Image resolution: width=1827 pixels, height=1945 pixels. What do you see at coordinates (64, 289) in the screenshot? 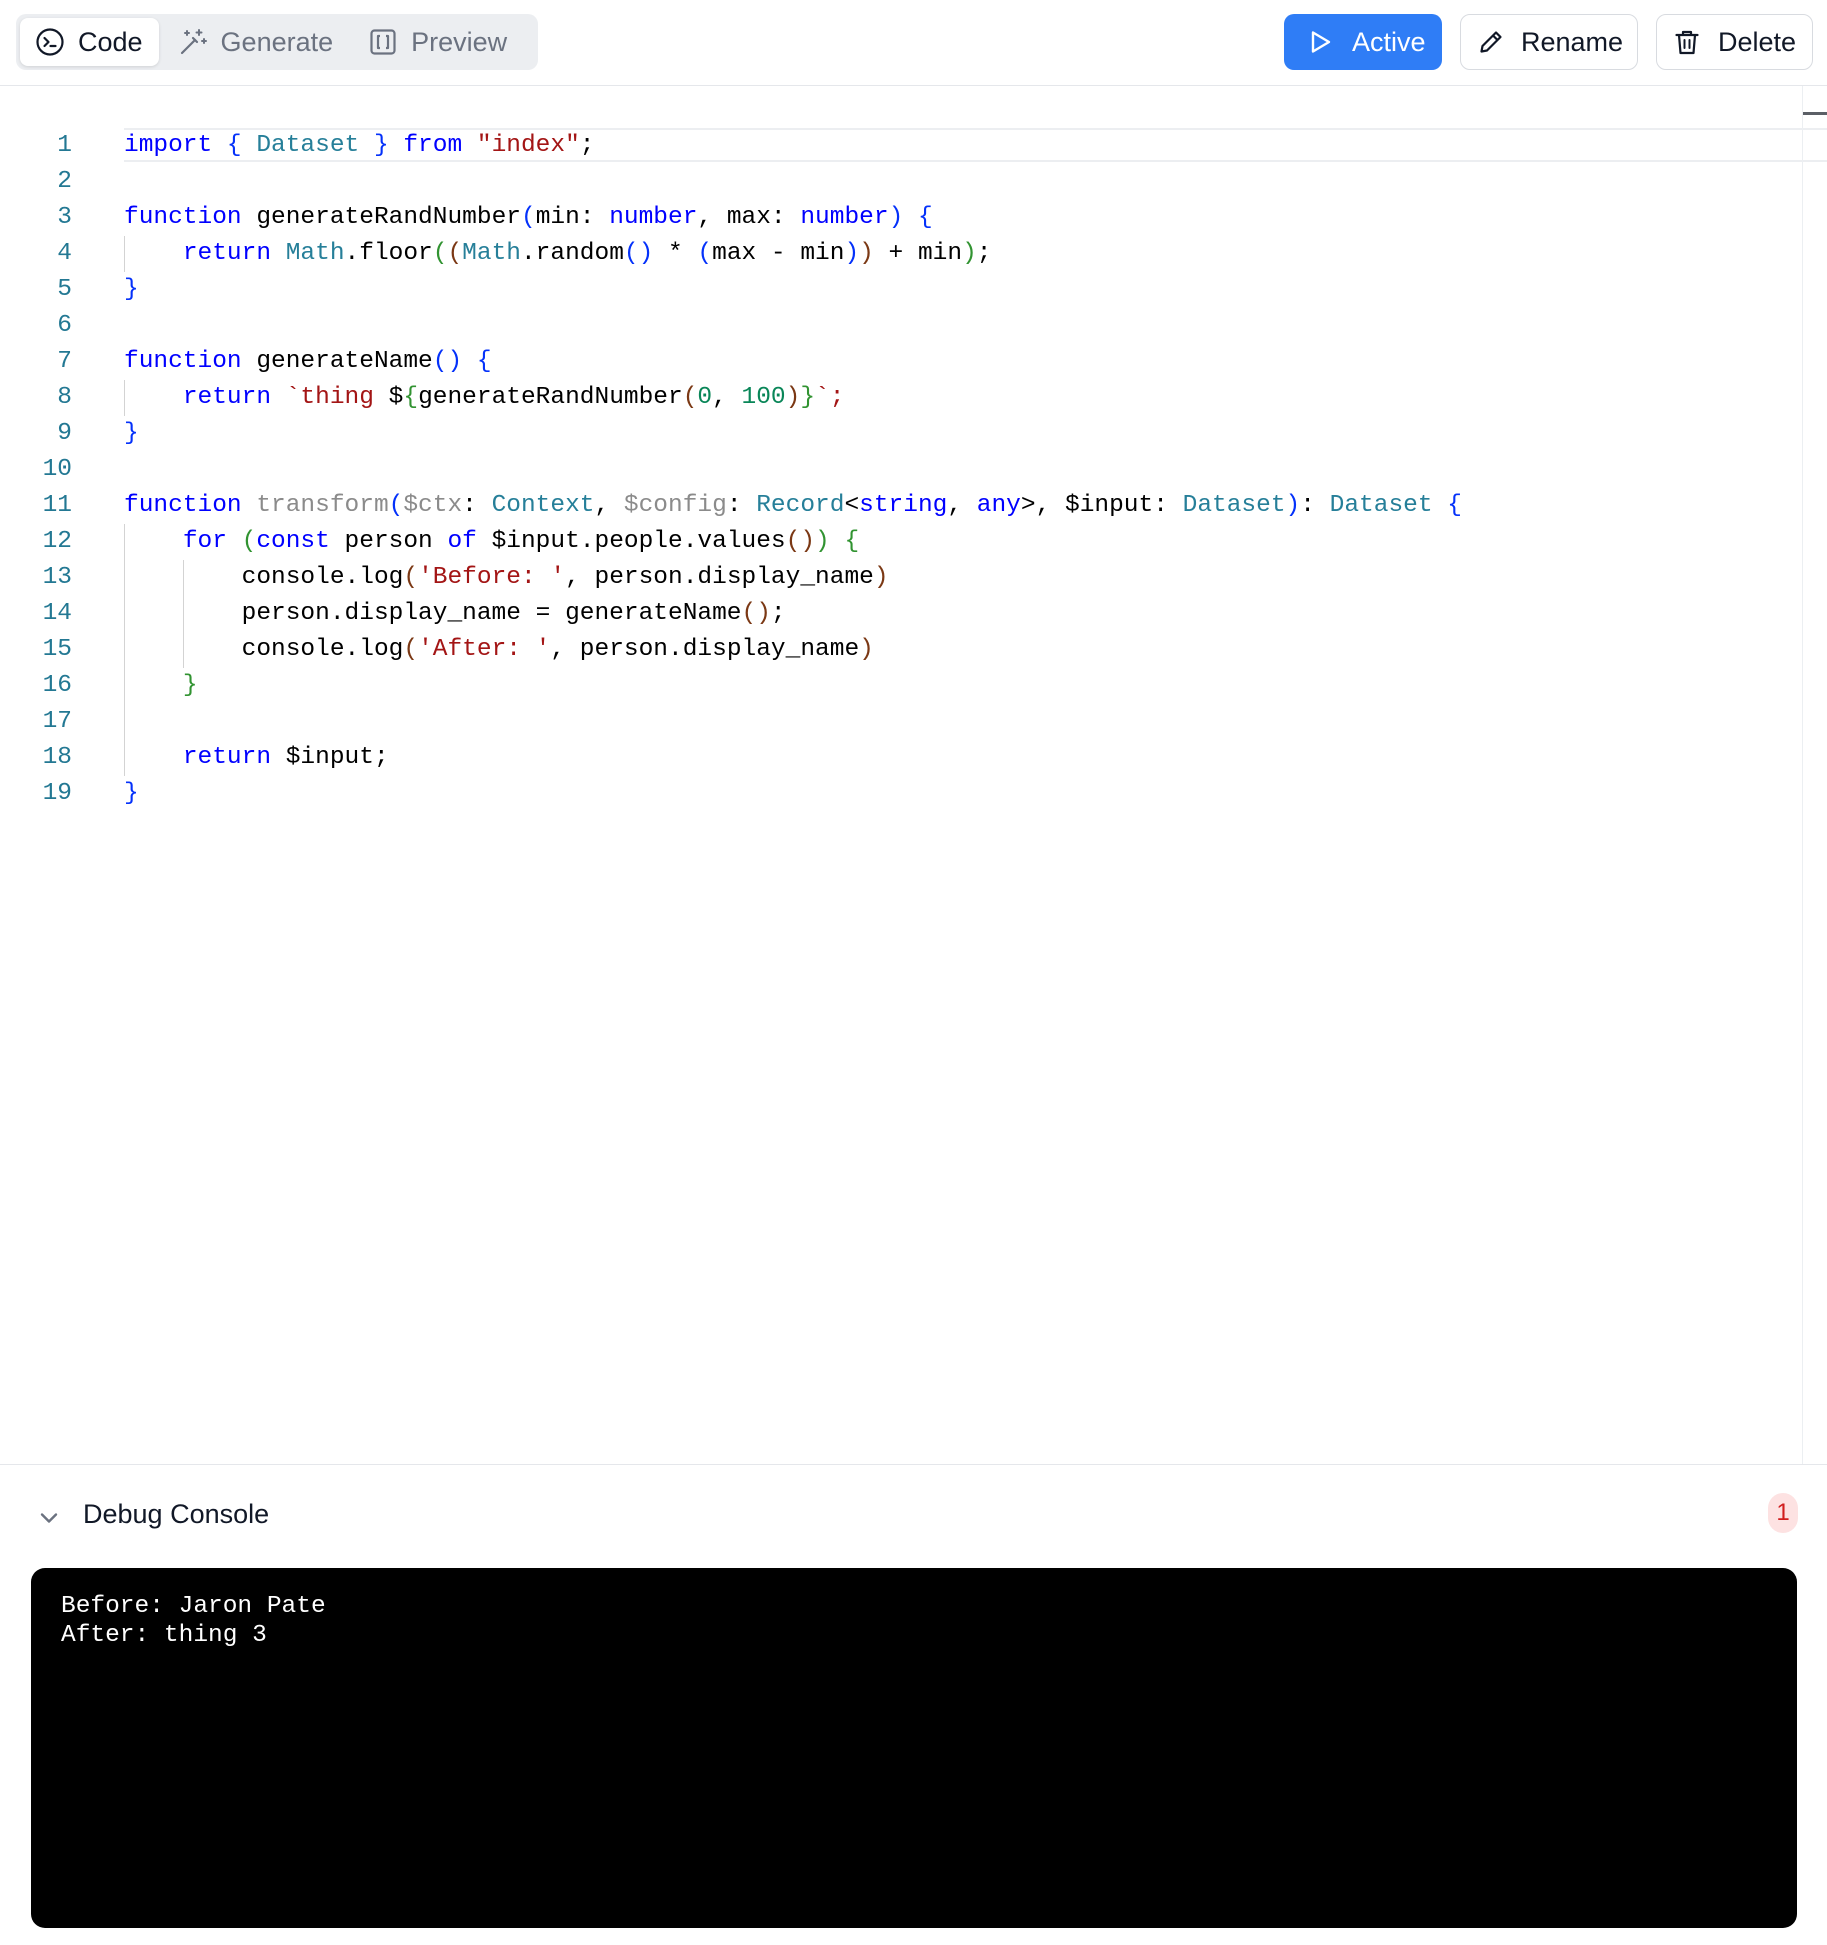
I see `line-number: 5` at bounding box center [64, 289].